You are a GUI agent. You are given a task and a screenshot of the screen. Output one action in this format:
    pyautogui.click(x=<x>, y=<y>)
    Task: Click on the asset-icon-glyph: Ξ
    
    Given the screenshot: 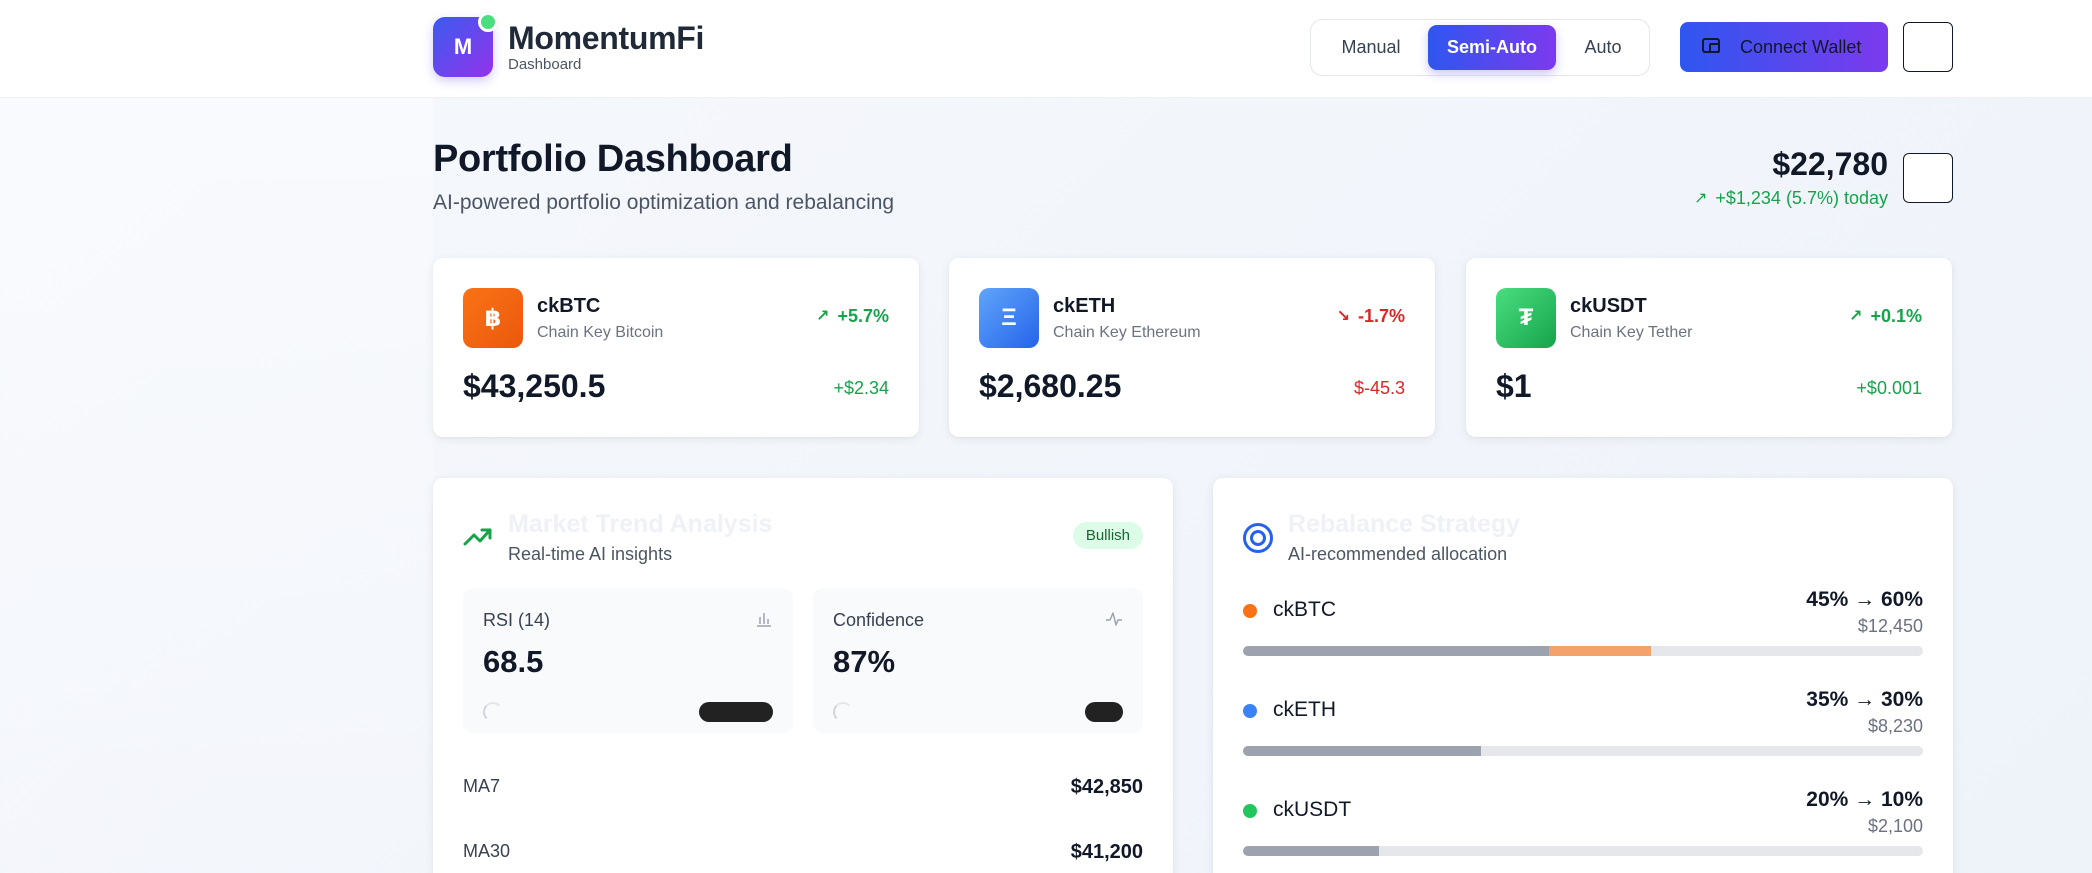 What is the action you would take?
    pyautogui.click(x=1009, y=317)
    